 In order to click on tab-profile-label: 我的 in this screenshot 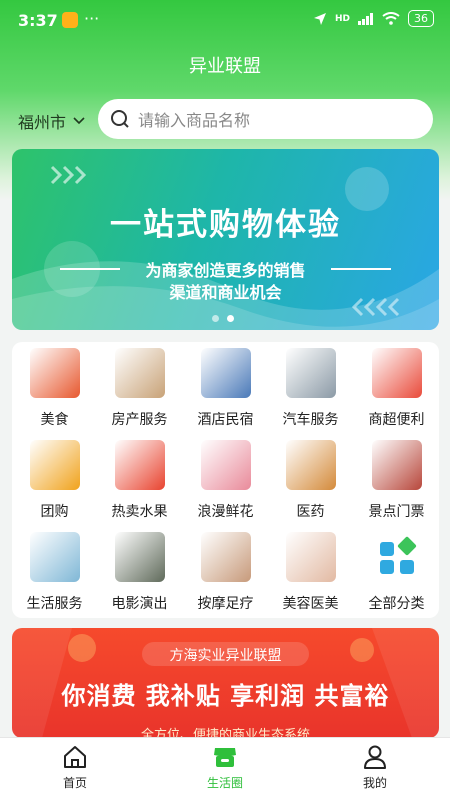, I will do `click(374, 783)`.